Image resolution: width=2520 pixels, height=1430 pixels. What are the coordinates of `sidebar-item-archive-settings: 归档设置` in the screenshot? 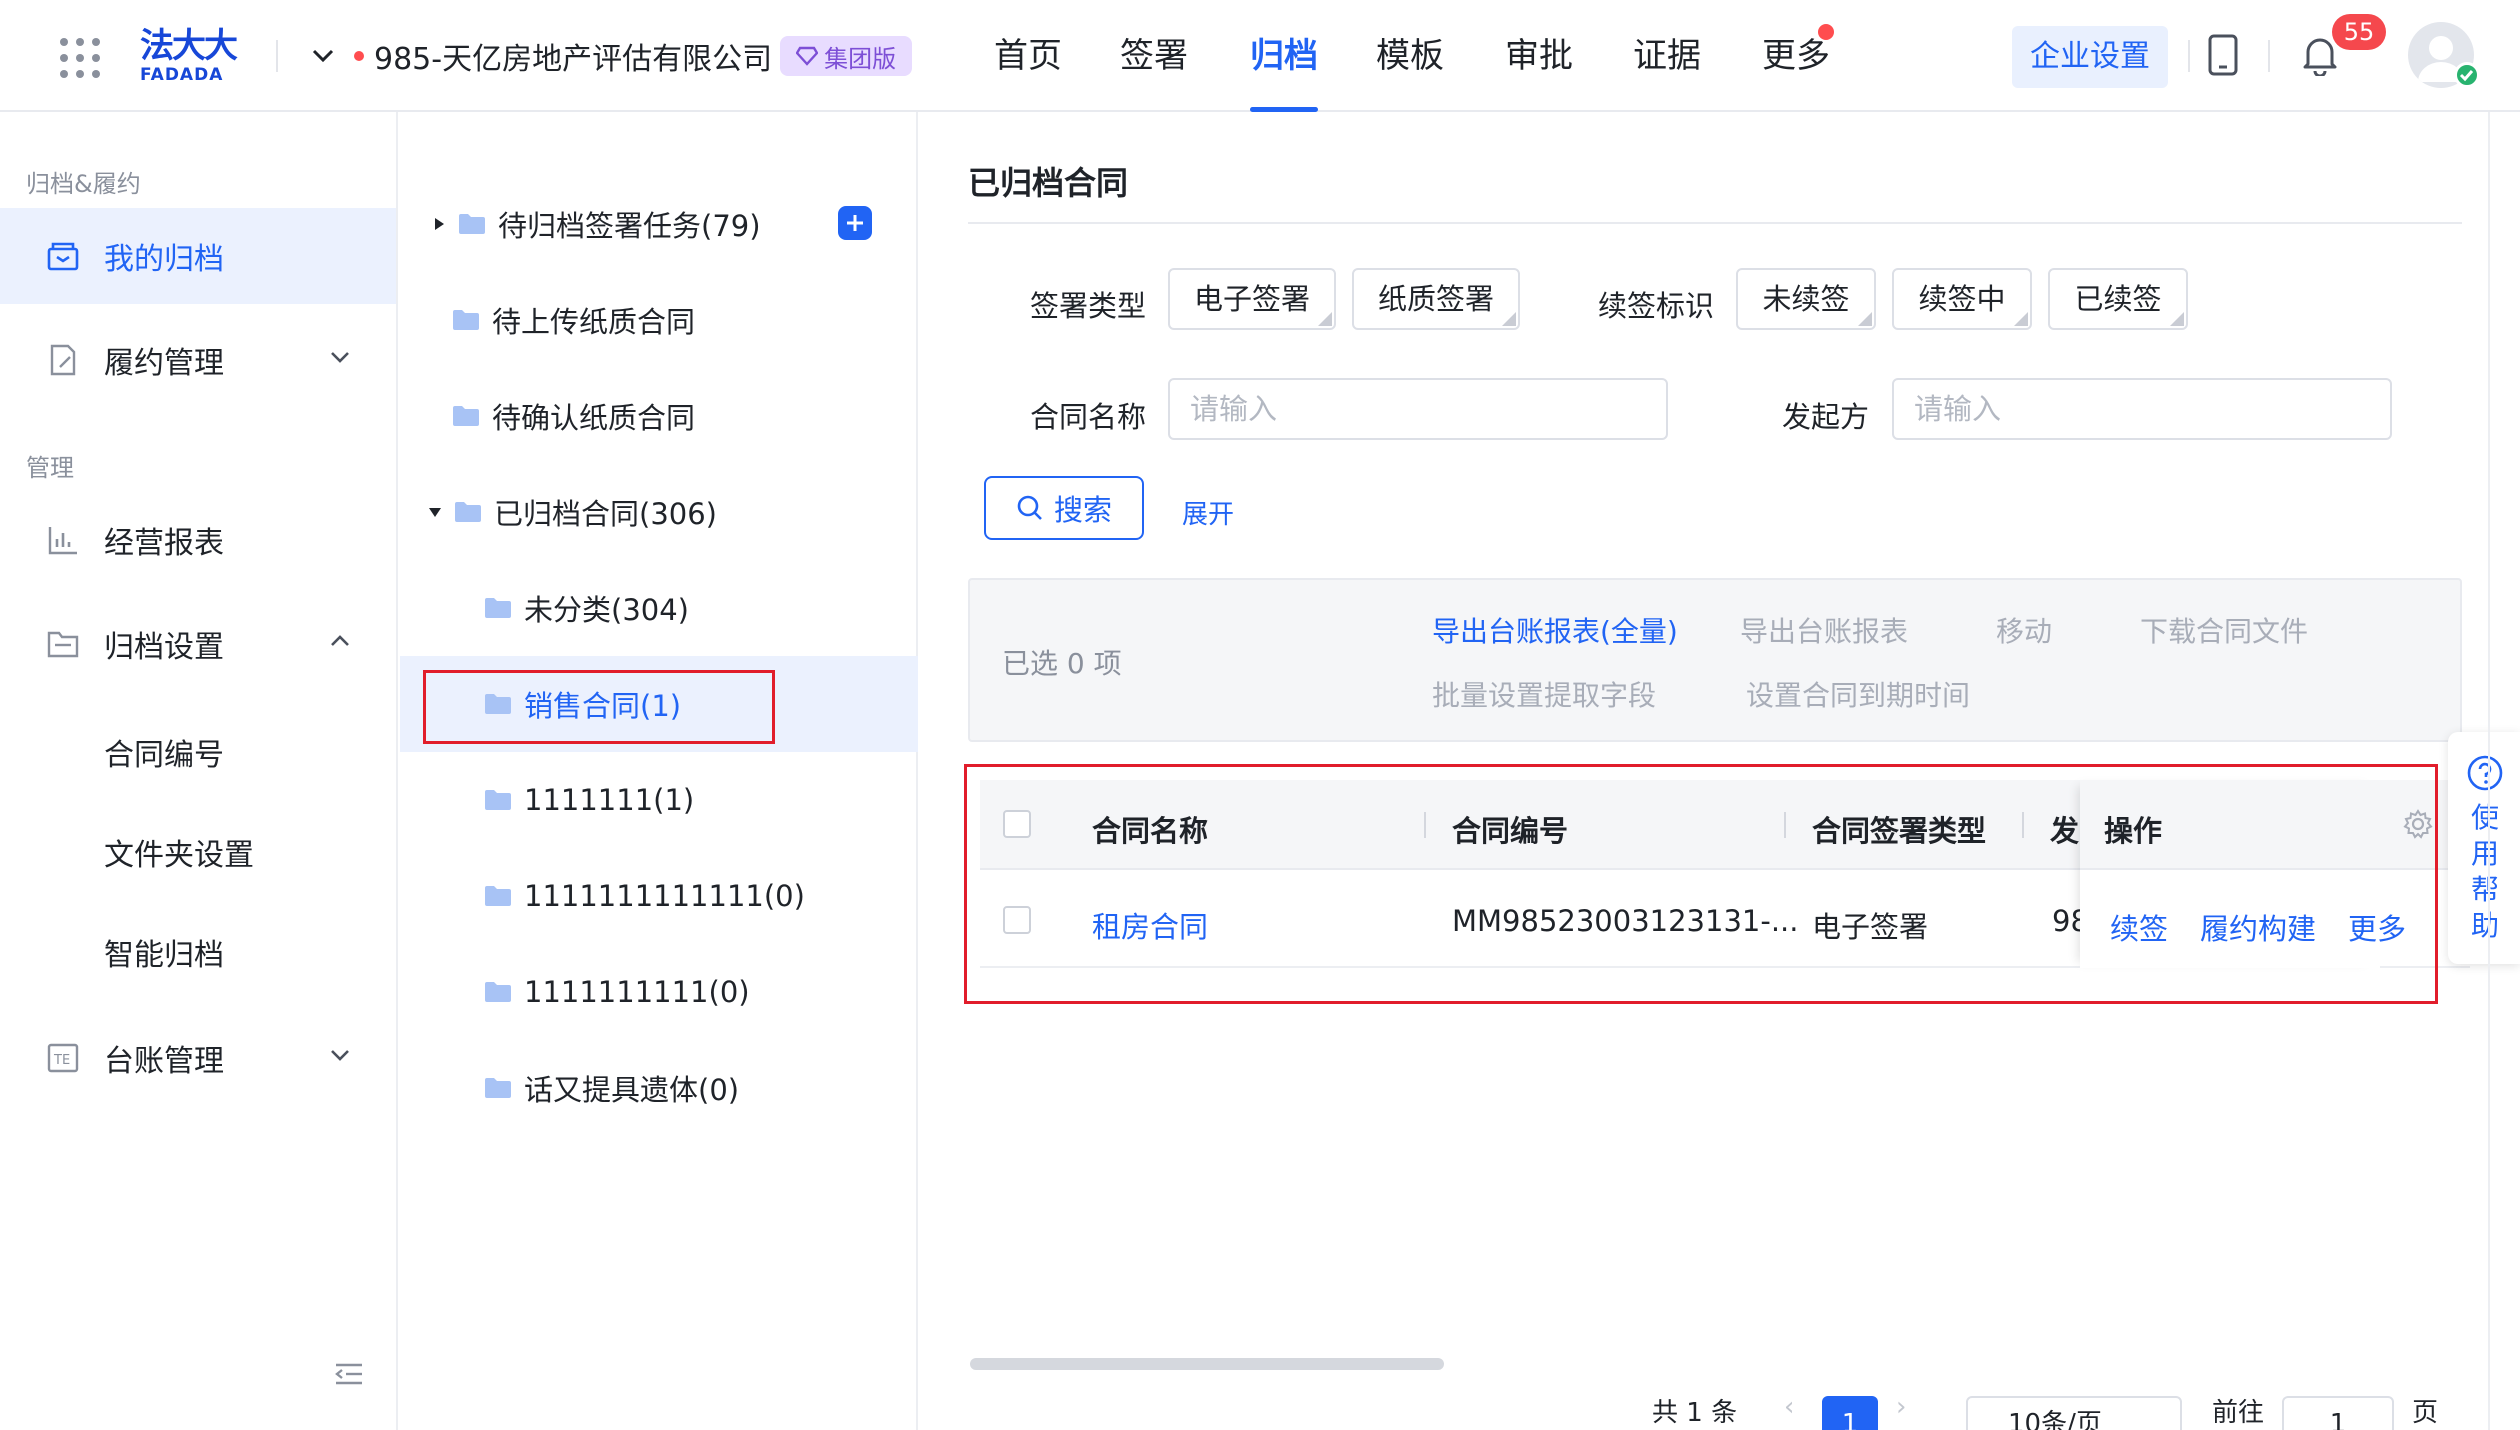 It's located at (198, 644).